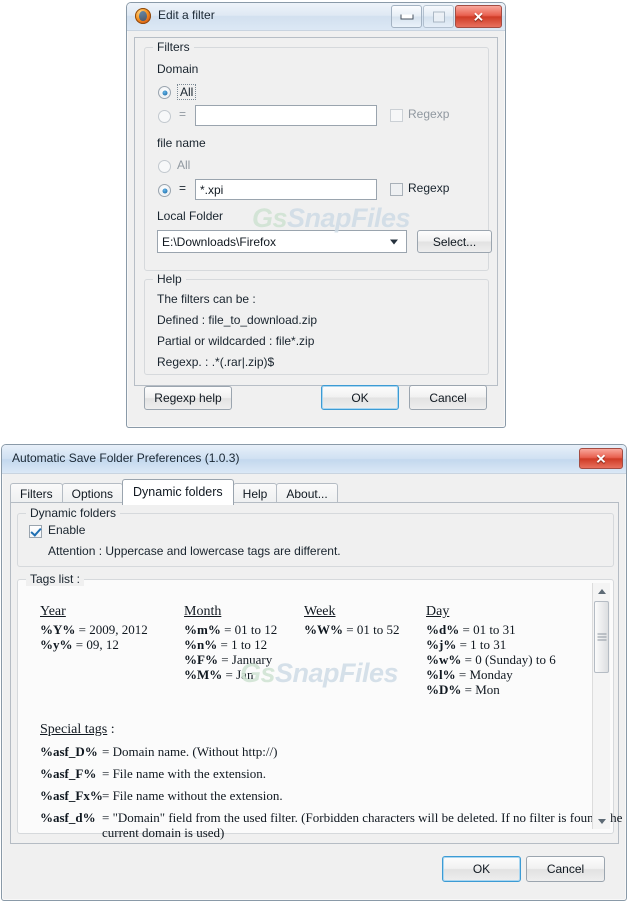 Image resolution: width=627 pixels, height=901 pixels. I want to click on domain-regexp-label: Regexp, so click(429, 114).